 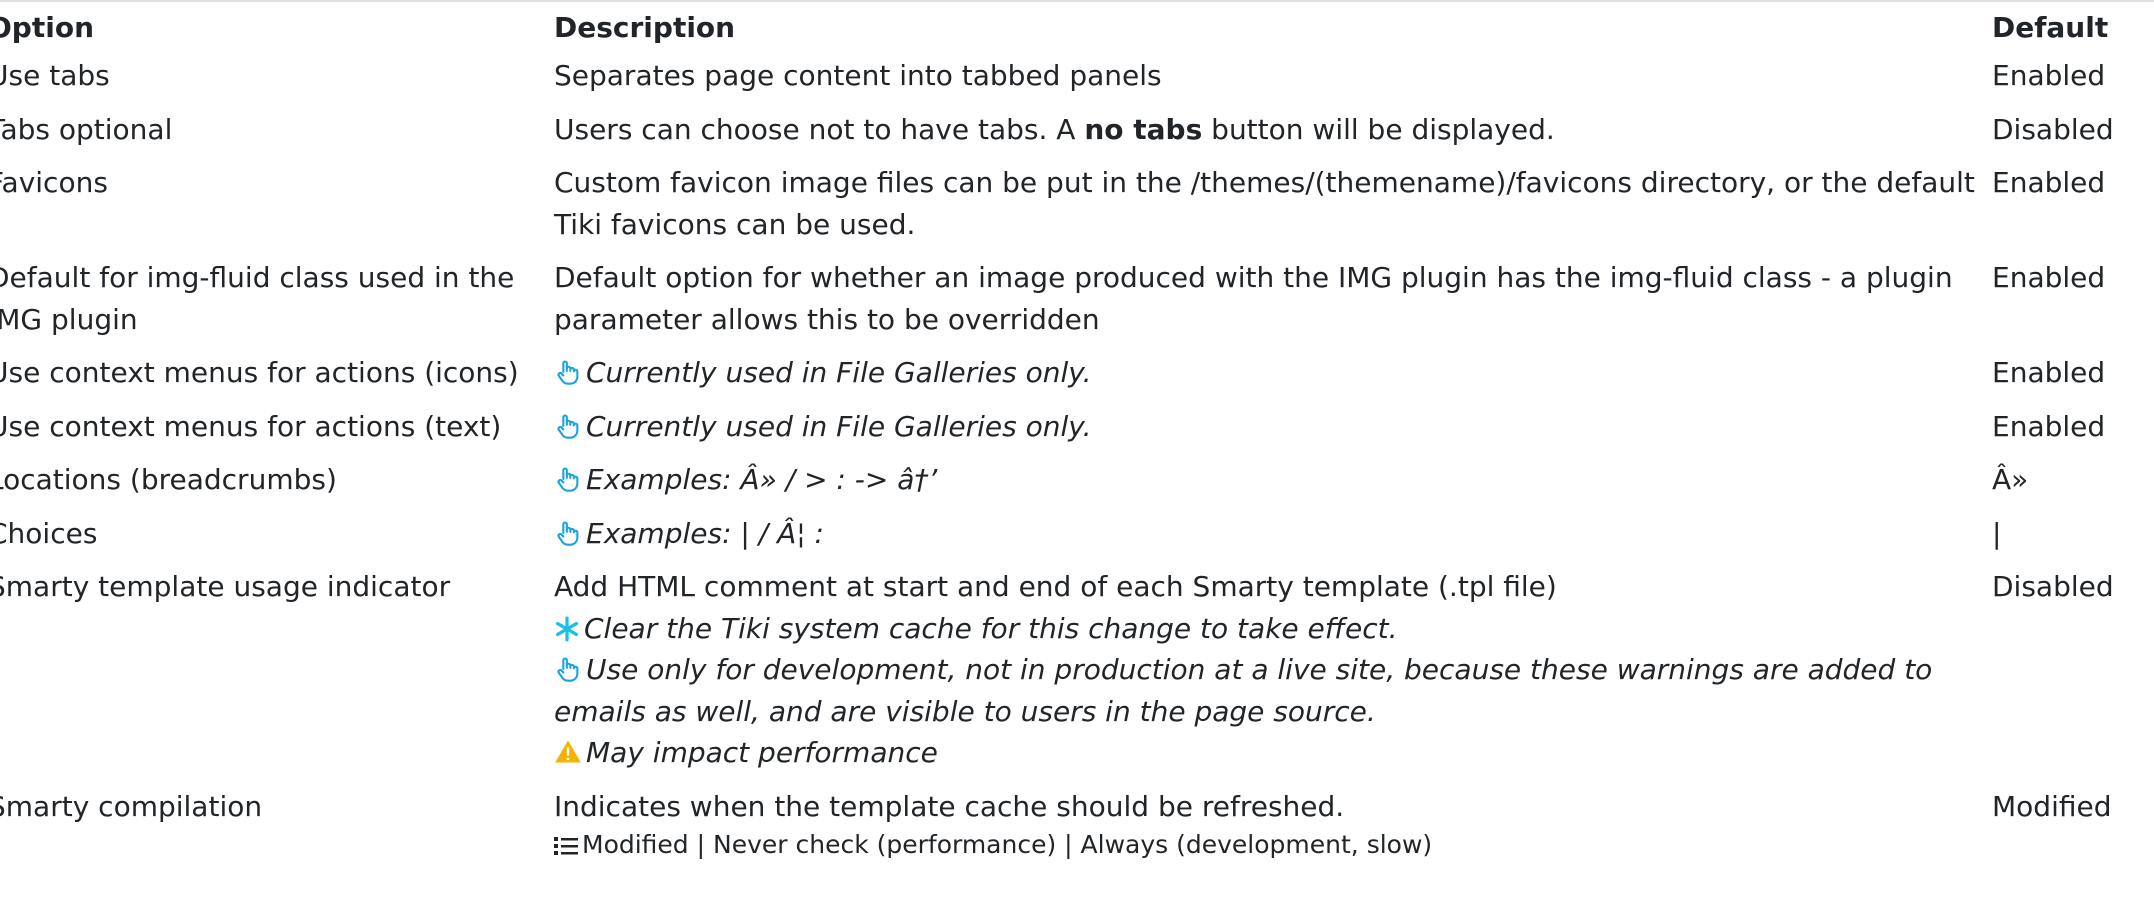 What do you see at coordinates (566, 846) in the screenshot?
I see `list-icon` at bounding box center [566, 846].